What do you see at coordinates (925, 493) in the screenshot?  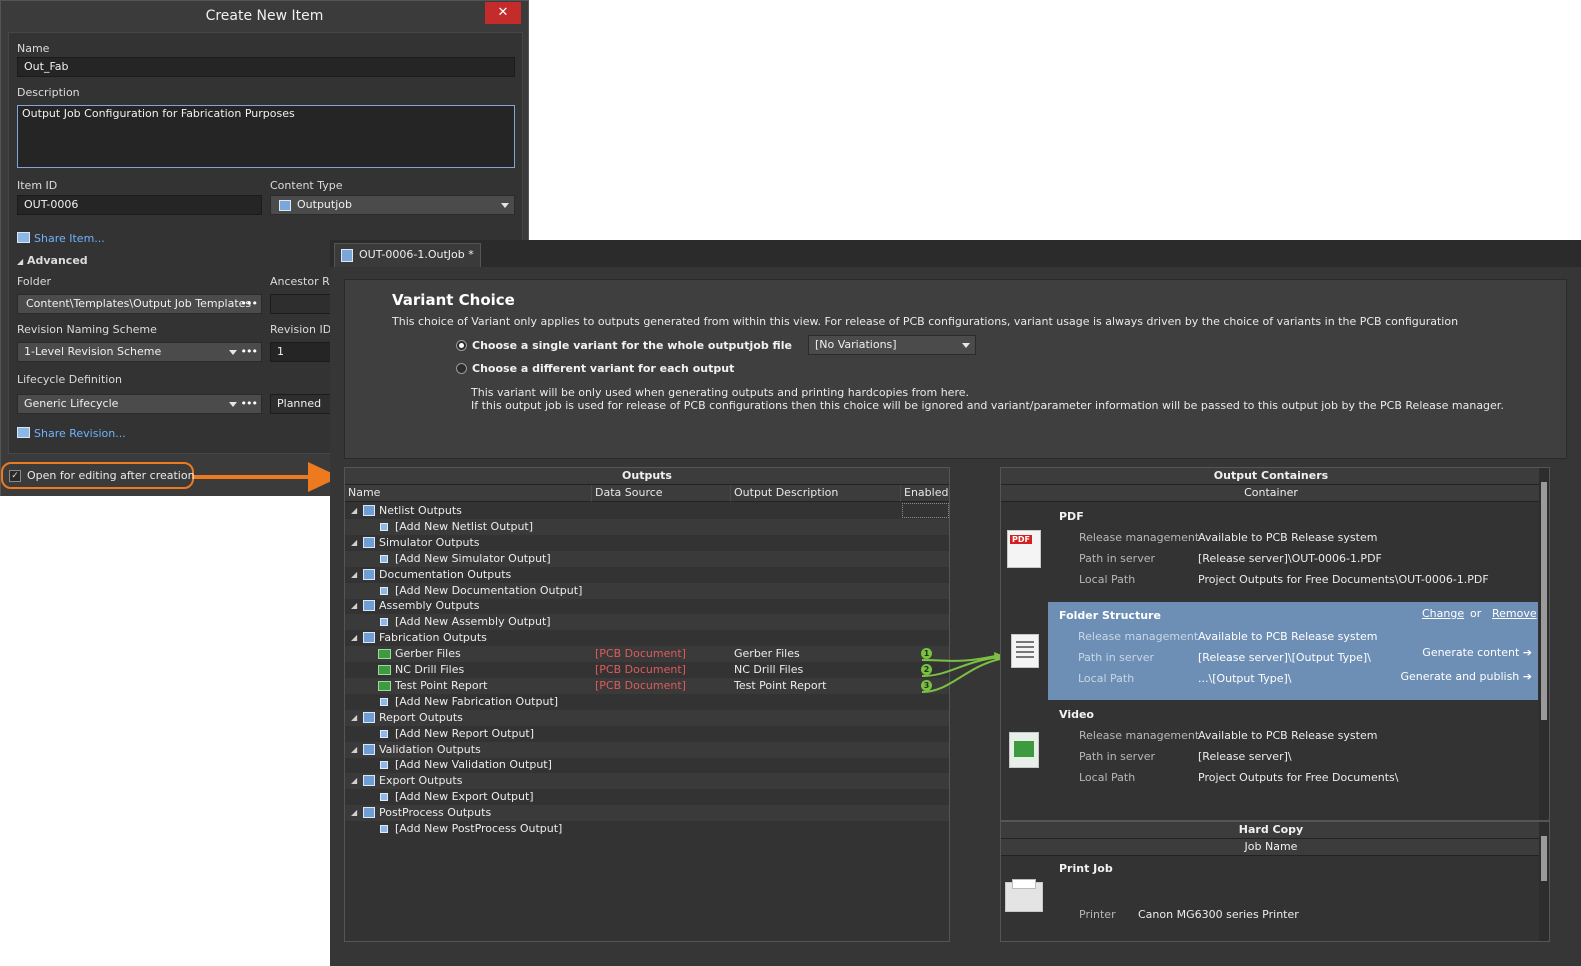 I see `column-enabled: Enabled` at bounding box center [925, 493].